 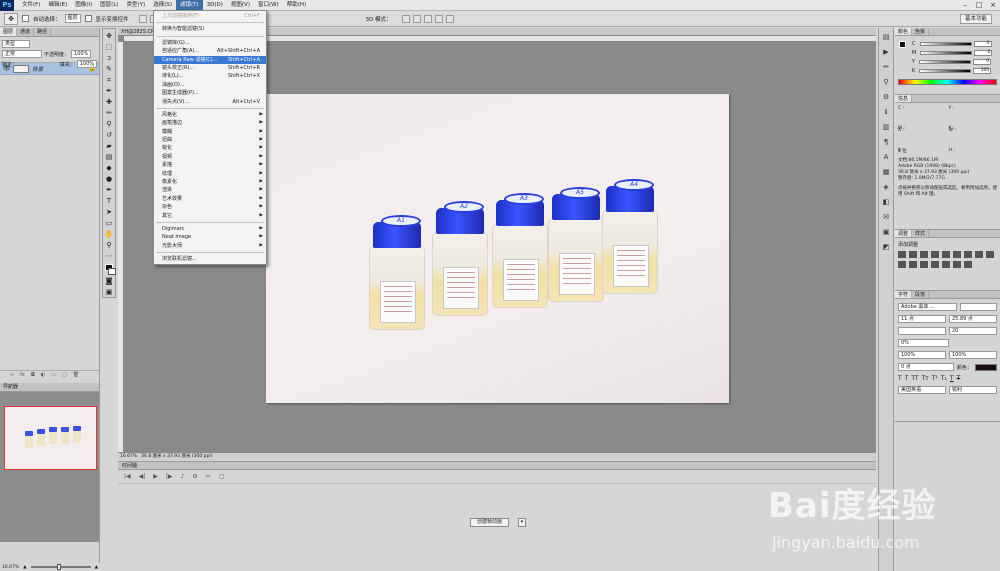 I want to click on adjustment-icon: ◐, so click(x=43, y=375).